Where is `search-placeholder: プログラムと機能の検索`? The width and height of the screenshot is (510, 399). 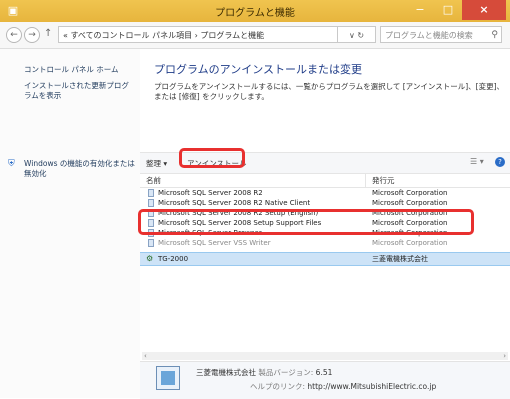
search-placeholder: プログラムと機能の検索 is located at coordinates (429, 35).